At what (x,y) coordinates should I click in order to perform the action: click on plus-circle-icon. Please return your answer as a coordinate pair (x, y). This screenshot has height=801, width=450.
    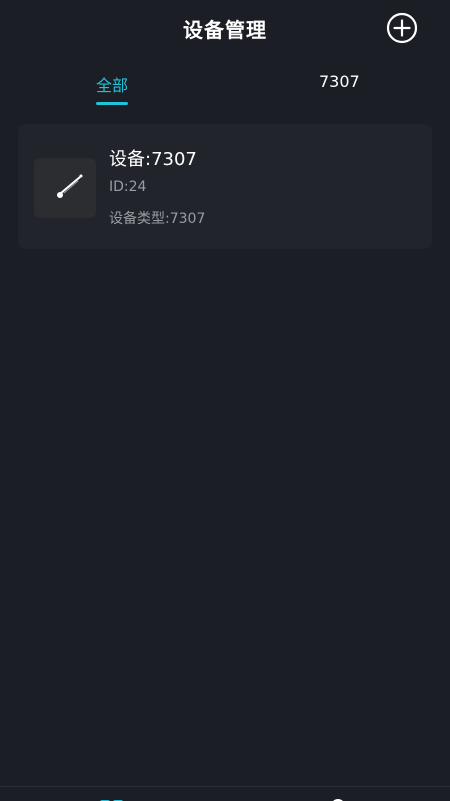
    Looking at the image, I should click on (402, 28).